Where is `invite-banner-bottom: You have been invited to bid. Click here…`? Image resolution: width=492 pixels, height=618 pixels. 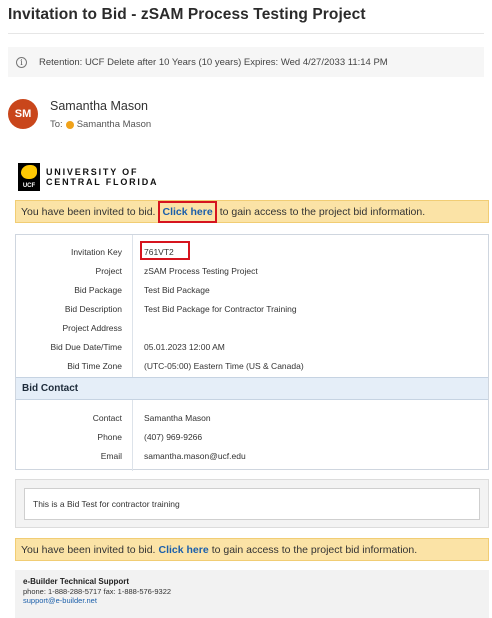 invite-banner-bottom: You have been invited to bid. Click here… is located at coordinates (252, 549).